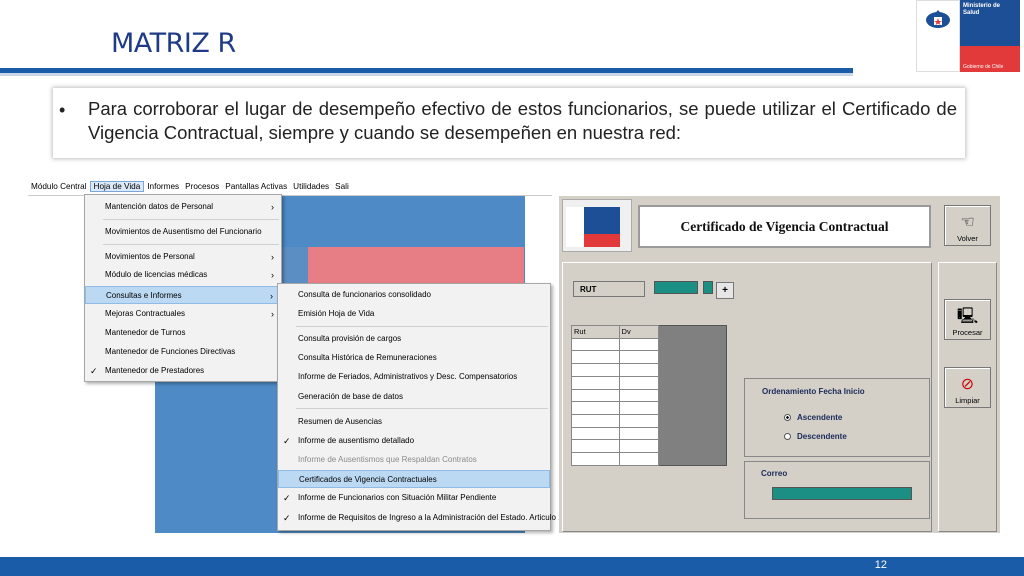  I want to click on form-title: Certificado de Vigencia Contractual, so click(784, 226).